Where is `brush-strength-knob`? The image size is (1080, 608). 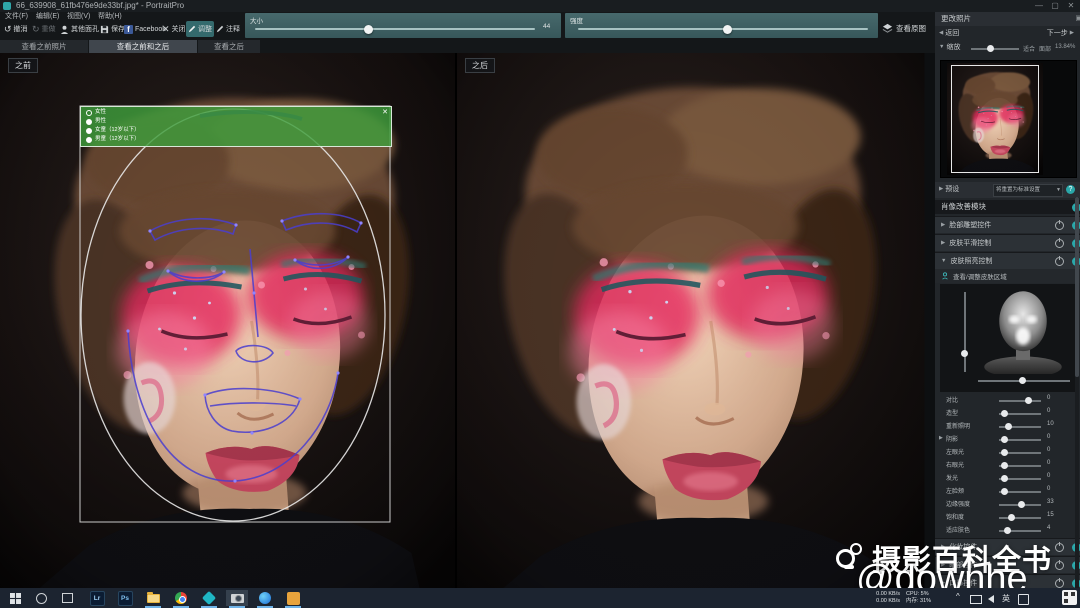 brush-strength-knob is located at coordinates (727, 29).